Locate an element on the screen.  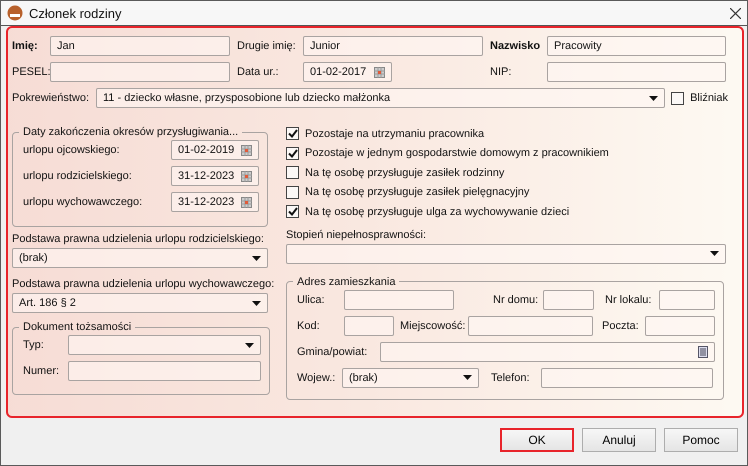
field-label: Podstawa prawna udzielenia urlopu rodzicielskiego: is located at coordinates (138, 239).